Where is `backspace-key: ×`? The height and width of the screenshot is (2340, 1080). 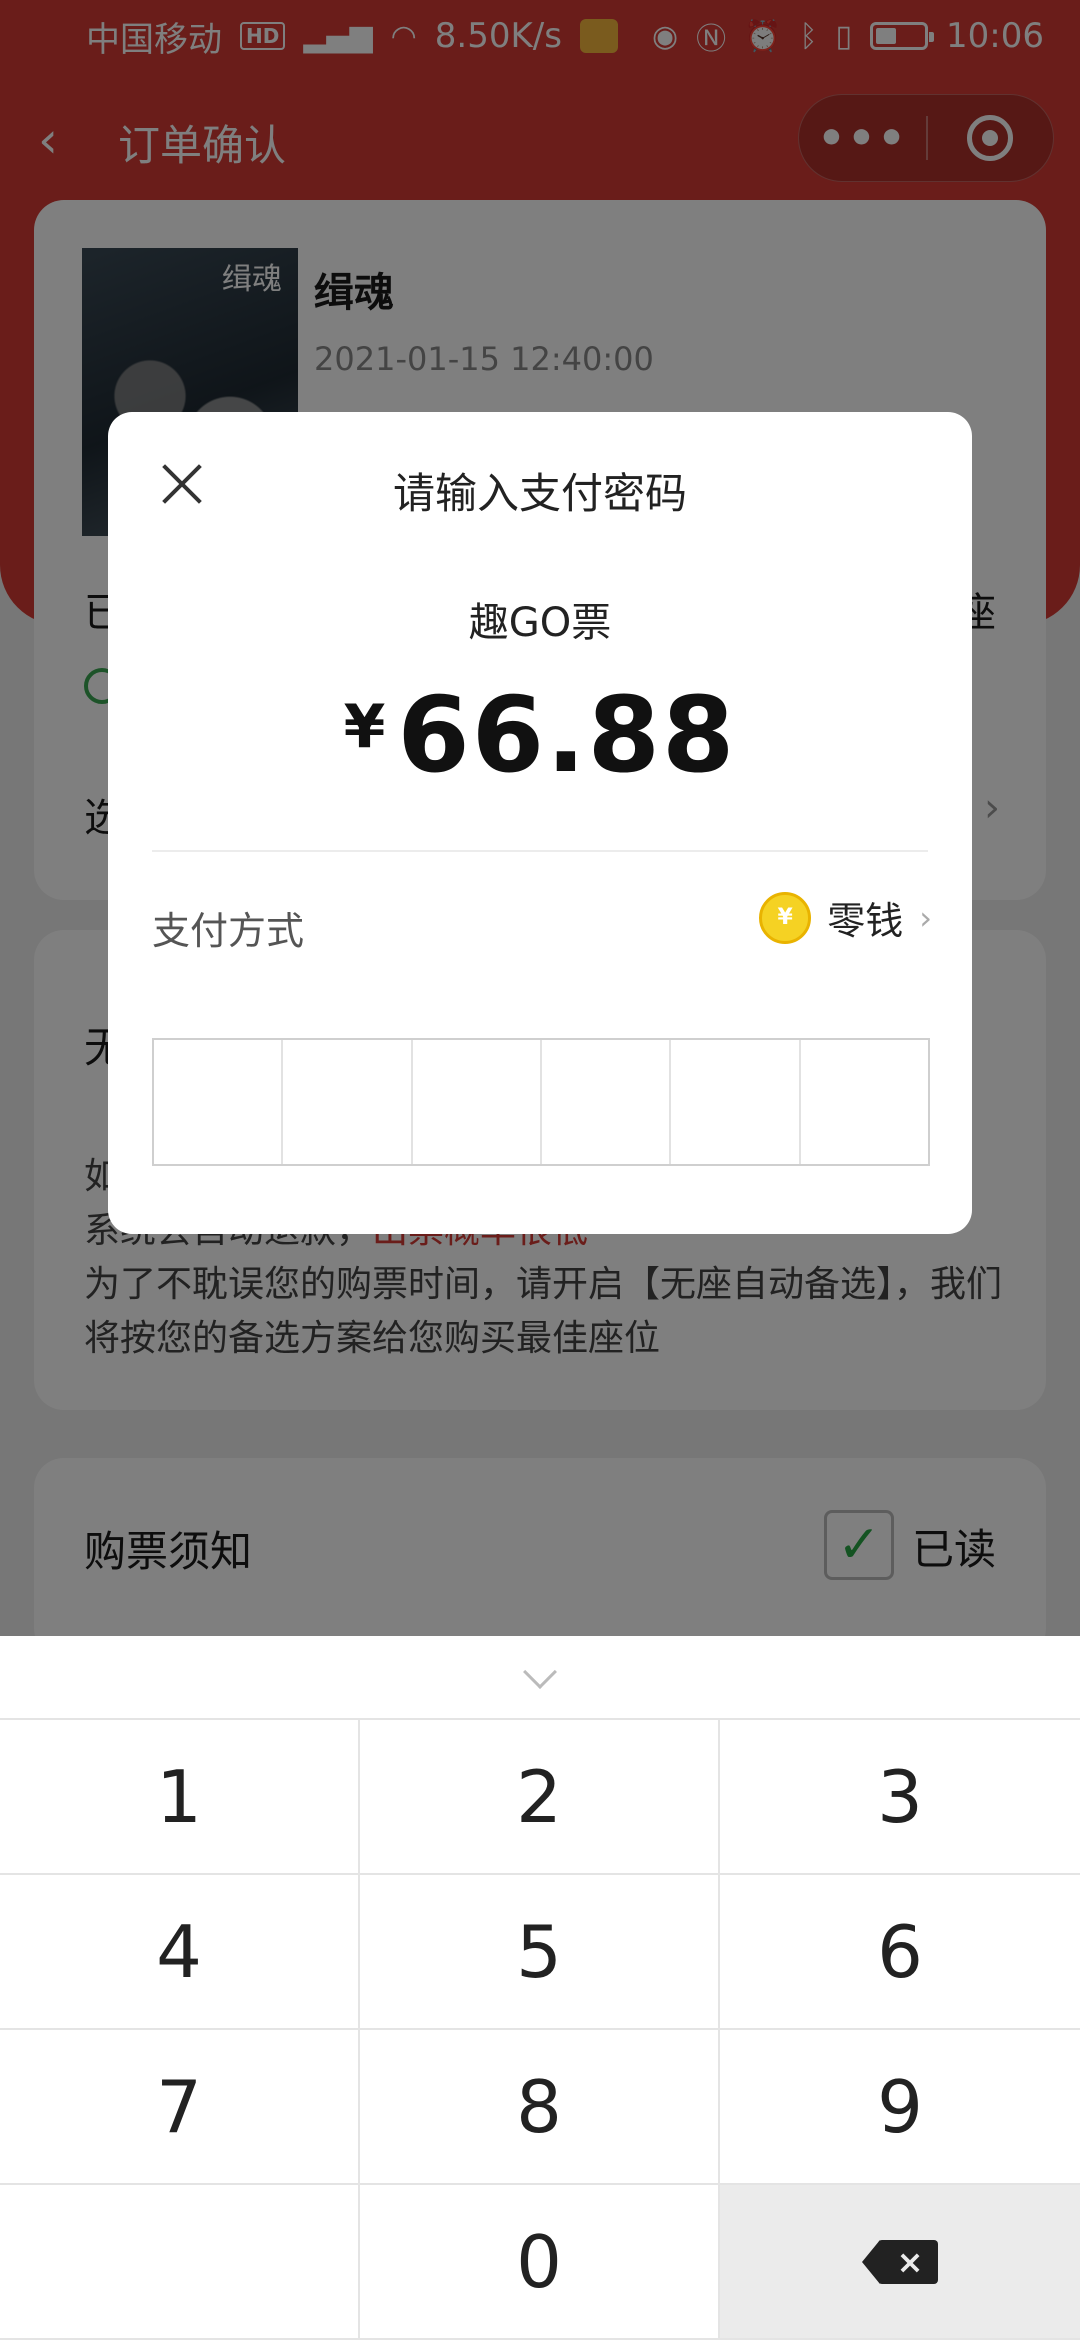 backspace-key: × is located at coordinates (900, 2262).